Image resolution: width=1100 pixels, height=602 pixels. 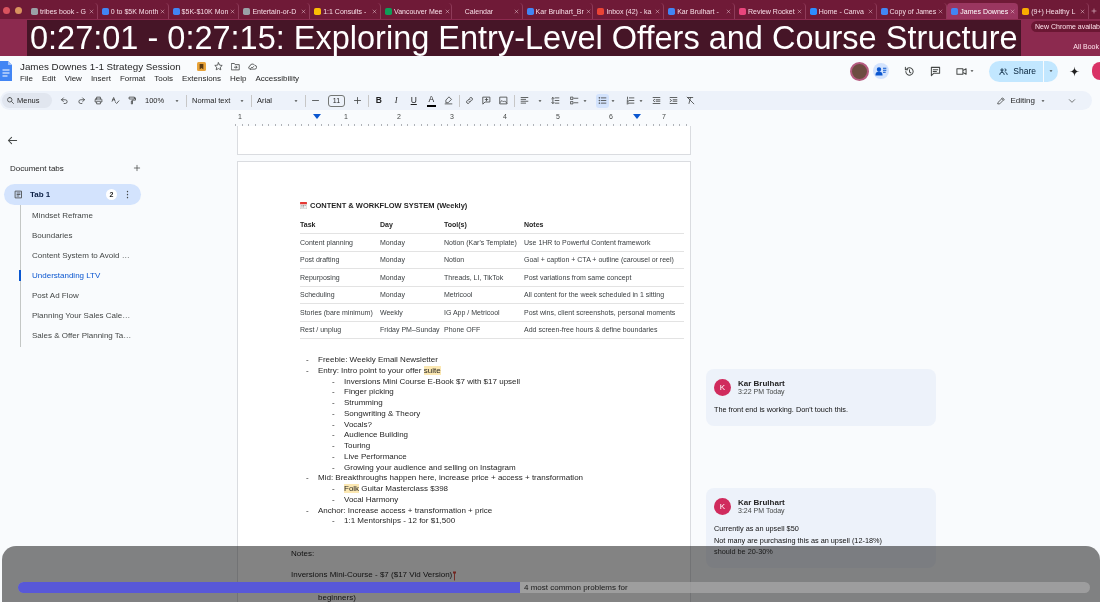 What do you see at coordinates (6, 10) in the screenshot?
I see `window-close-icon` at bounding box center [6, 10].